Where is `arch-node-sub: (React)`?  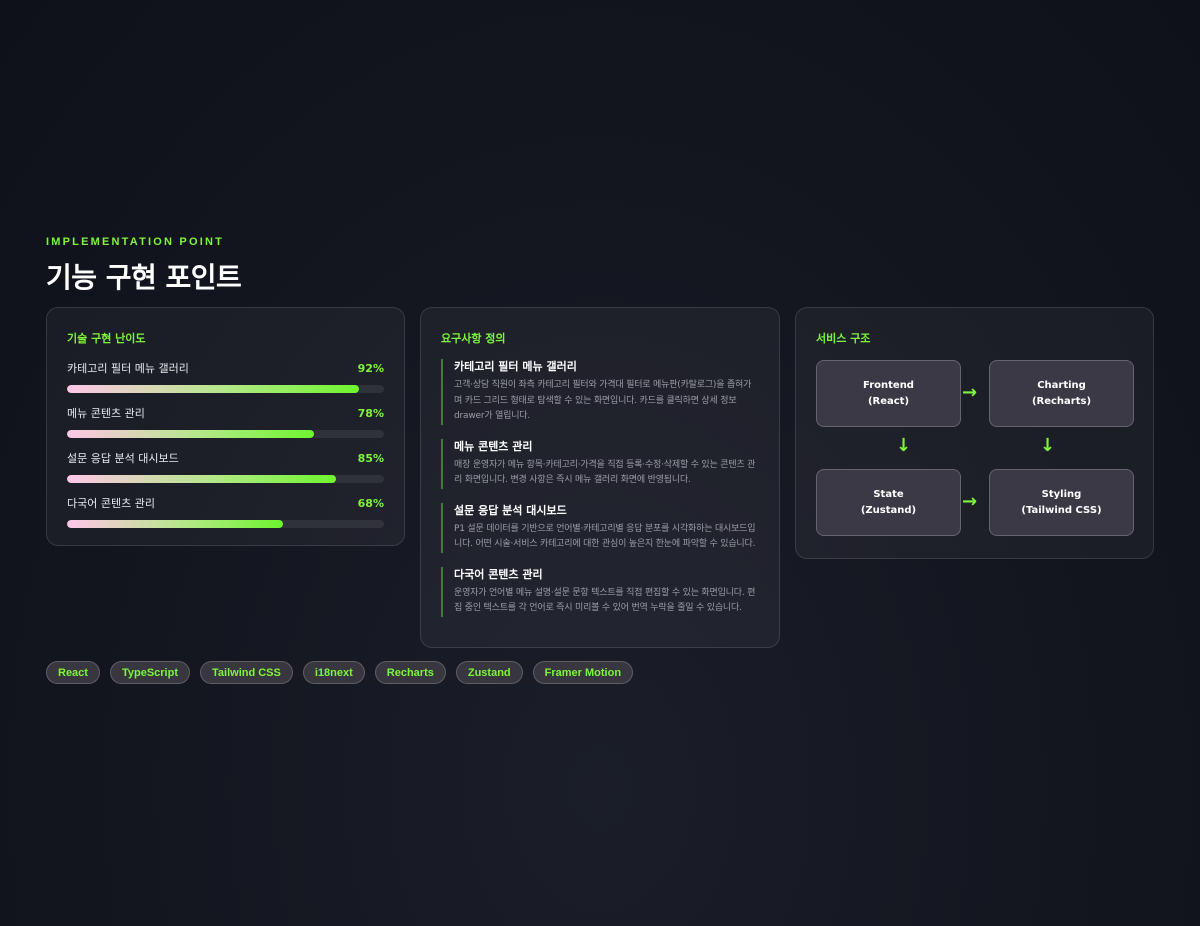 arch-node-sub: (React) is located at coordinates (888, 401).